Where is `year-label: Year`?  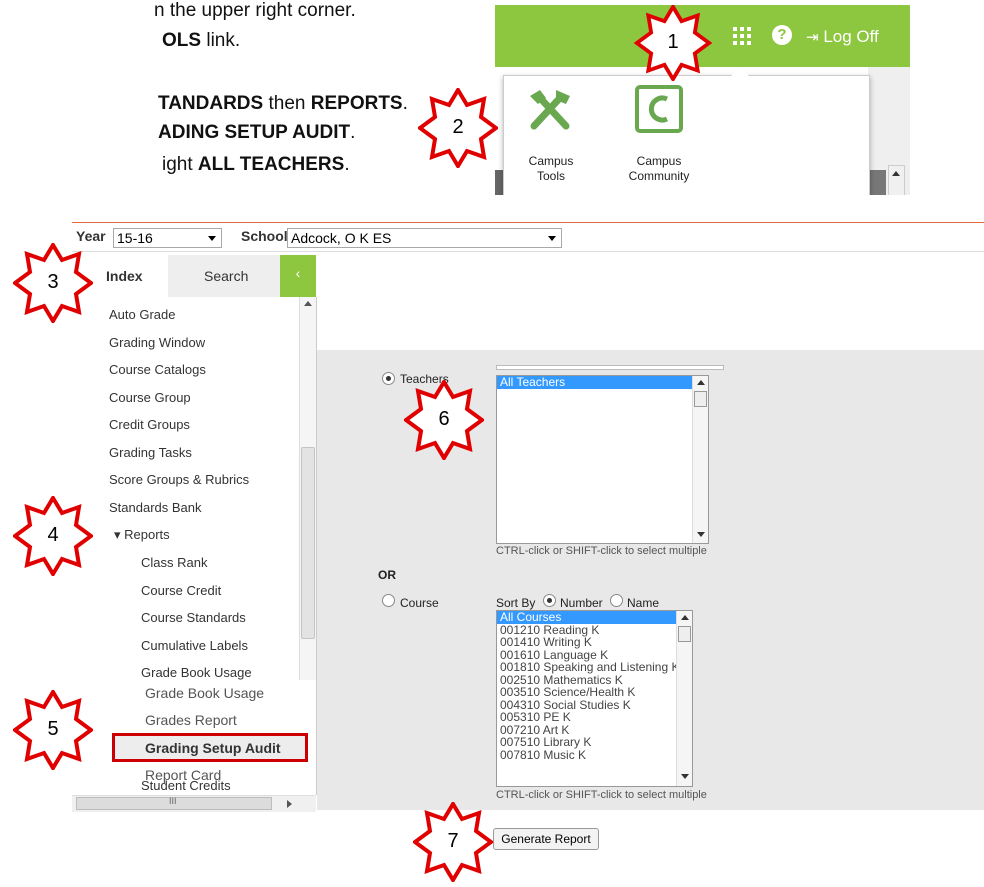 year-label: Year is located at coordinates (91, 236).